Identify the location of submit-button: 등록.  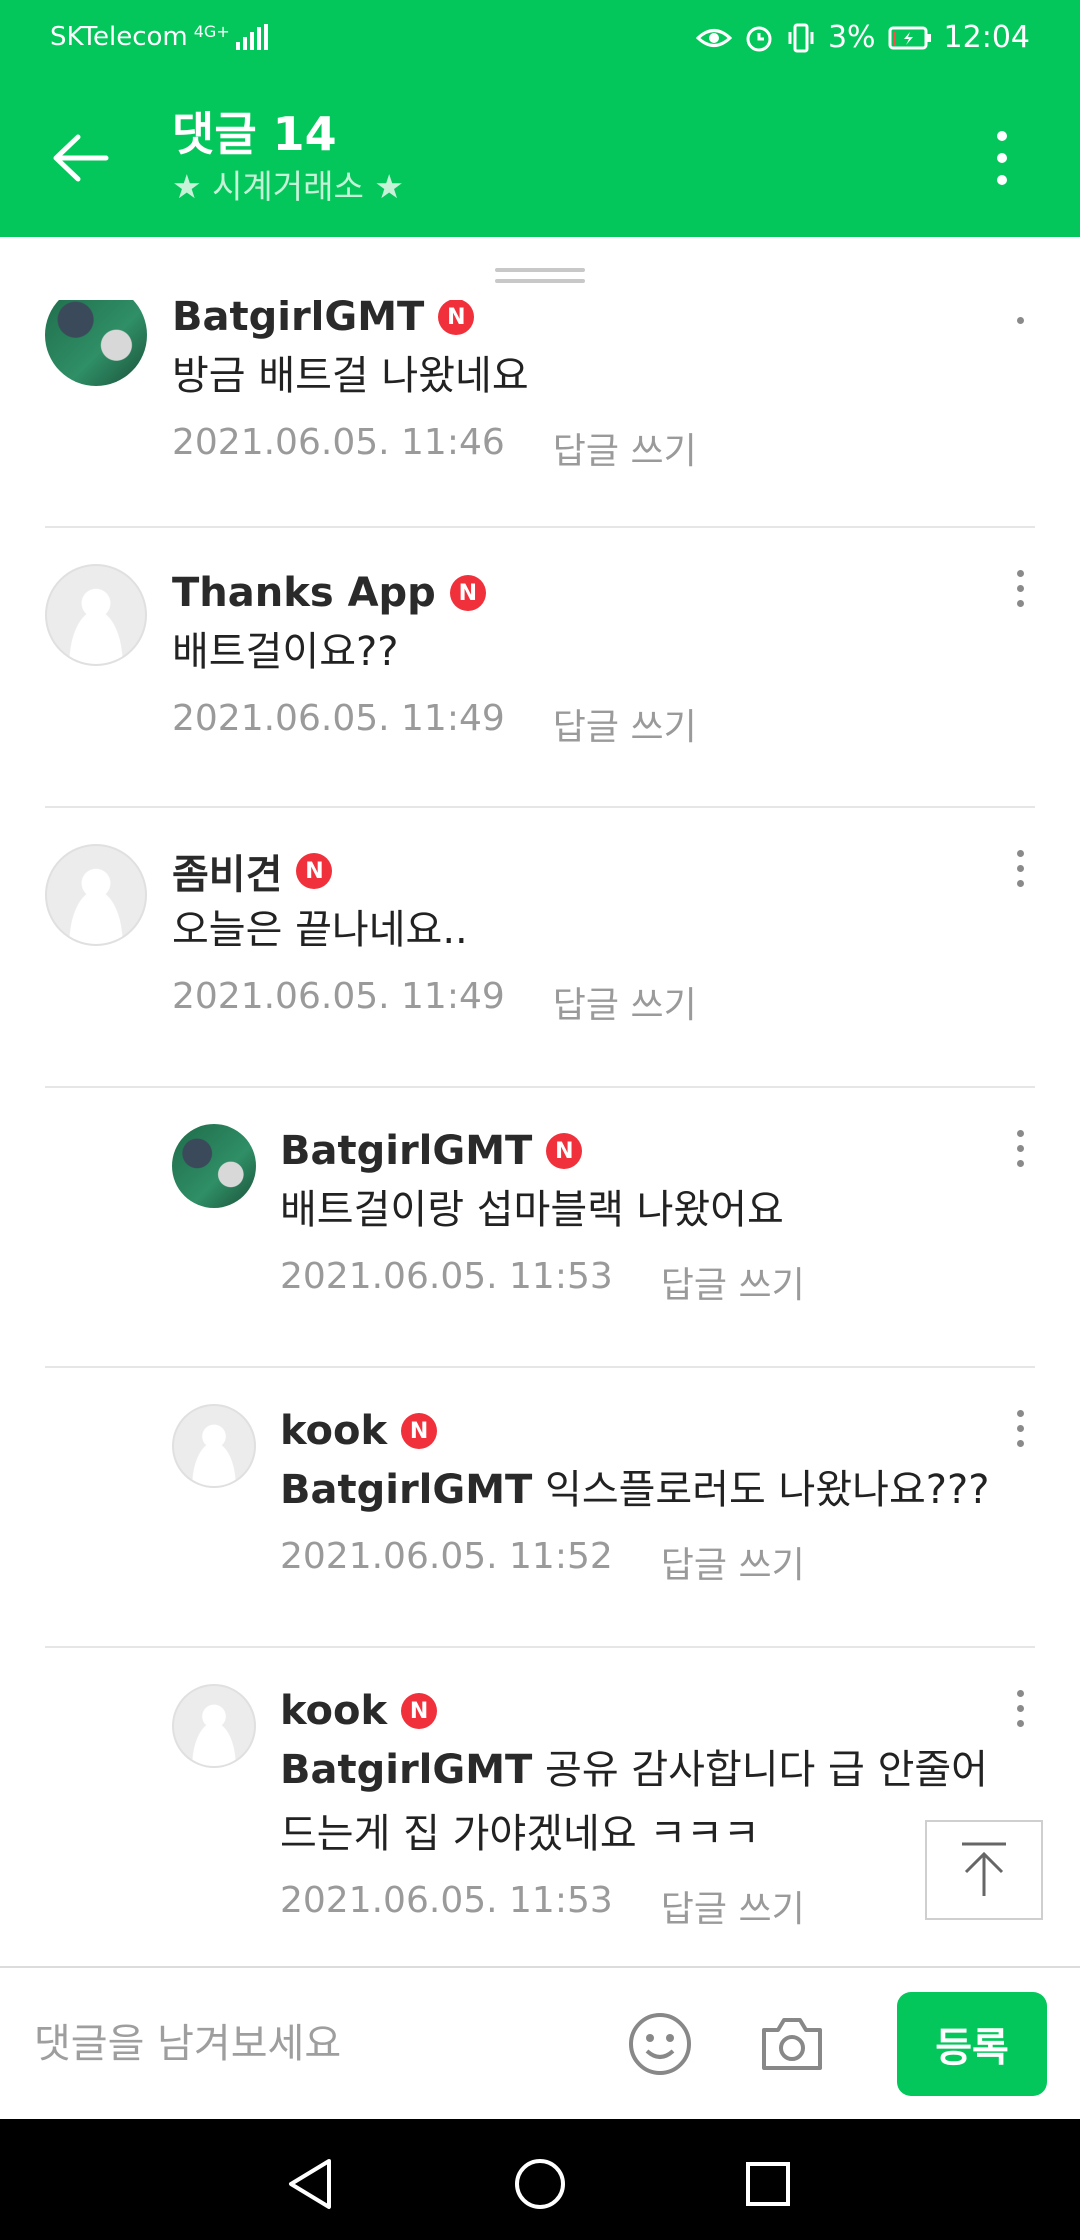
(972, 2044).